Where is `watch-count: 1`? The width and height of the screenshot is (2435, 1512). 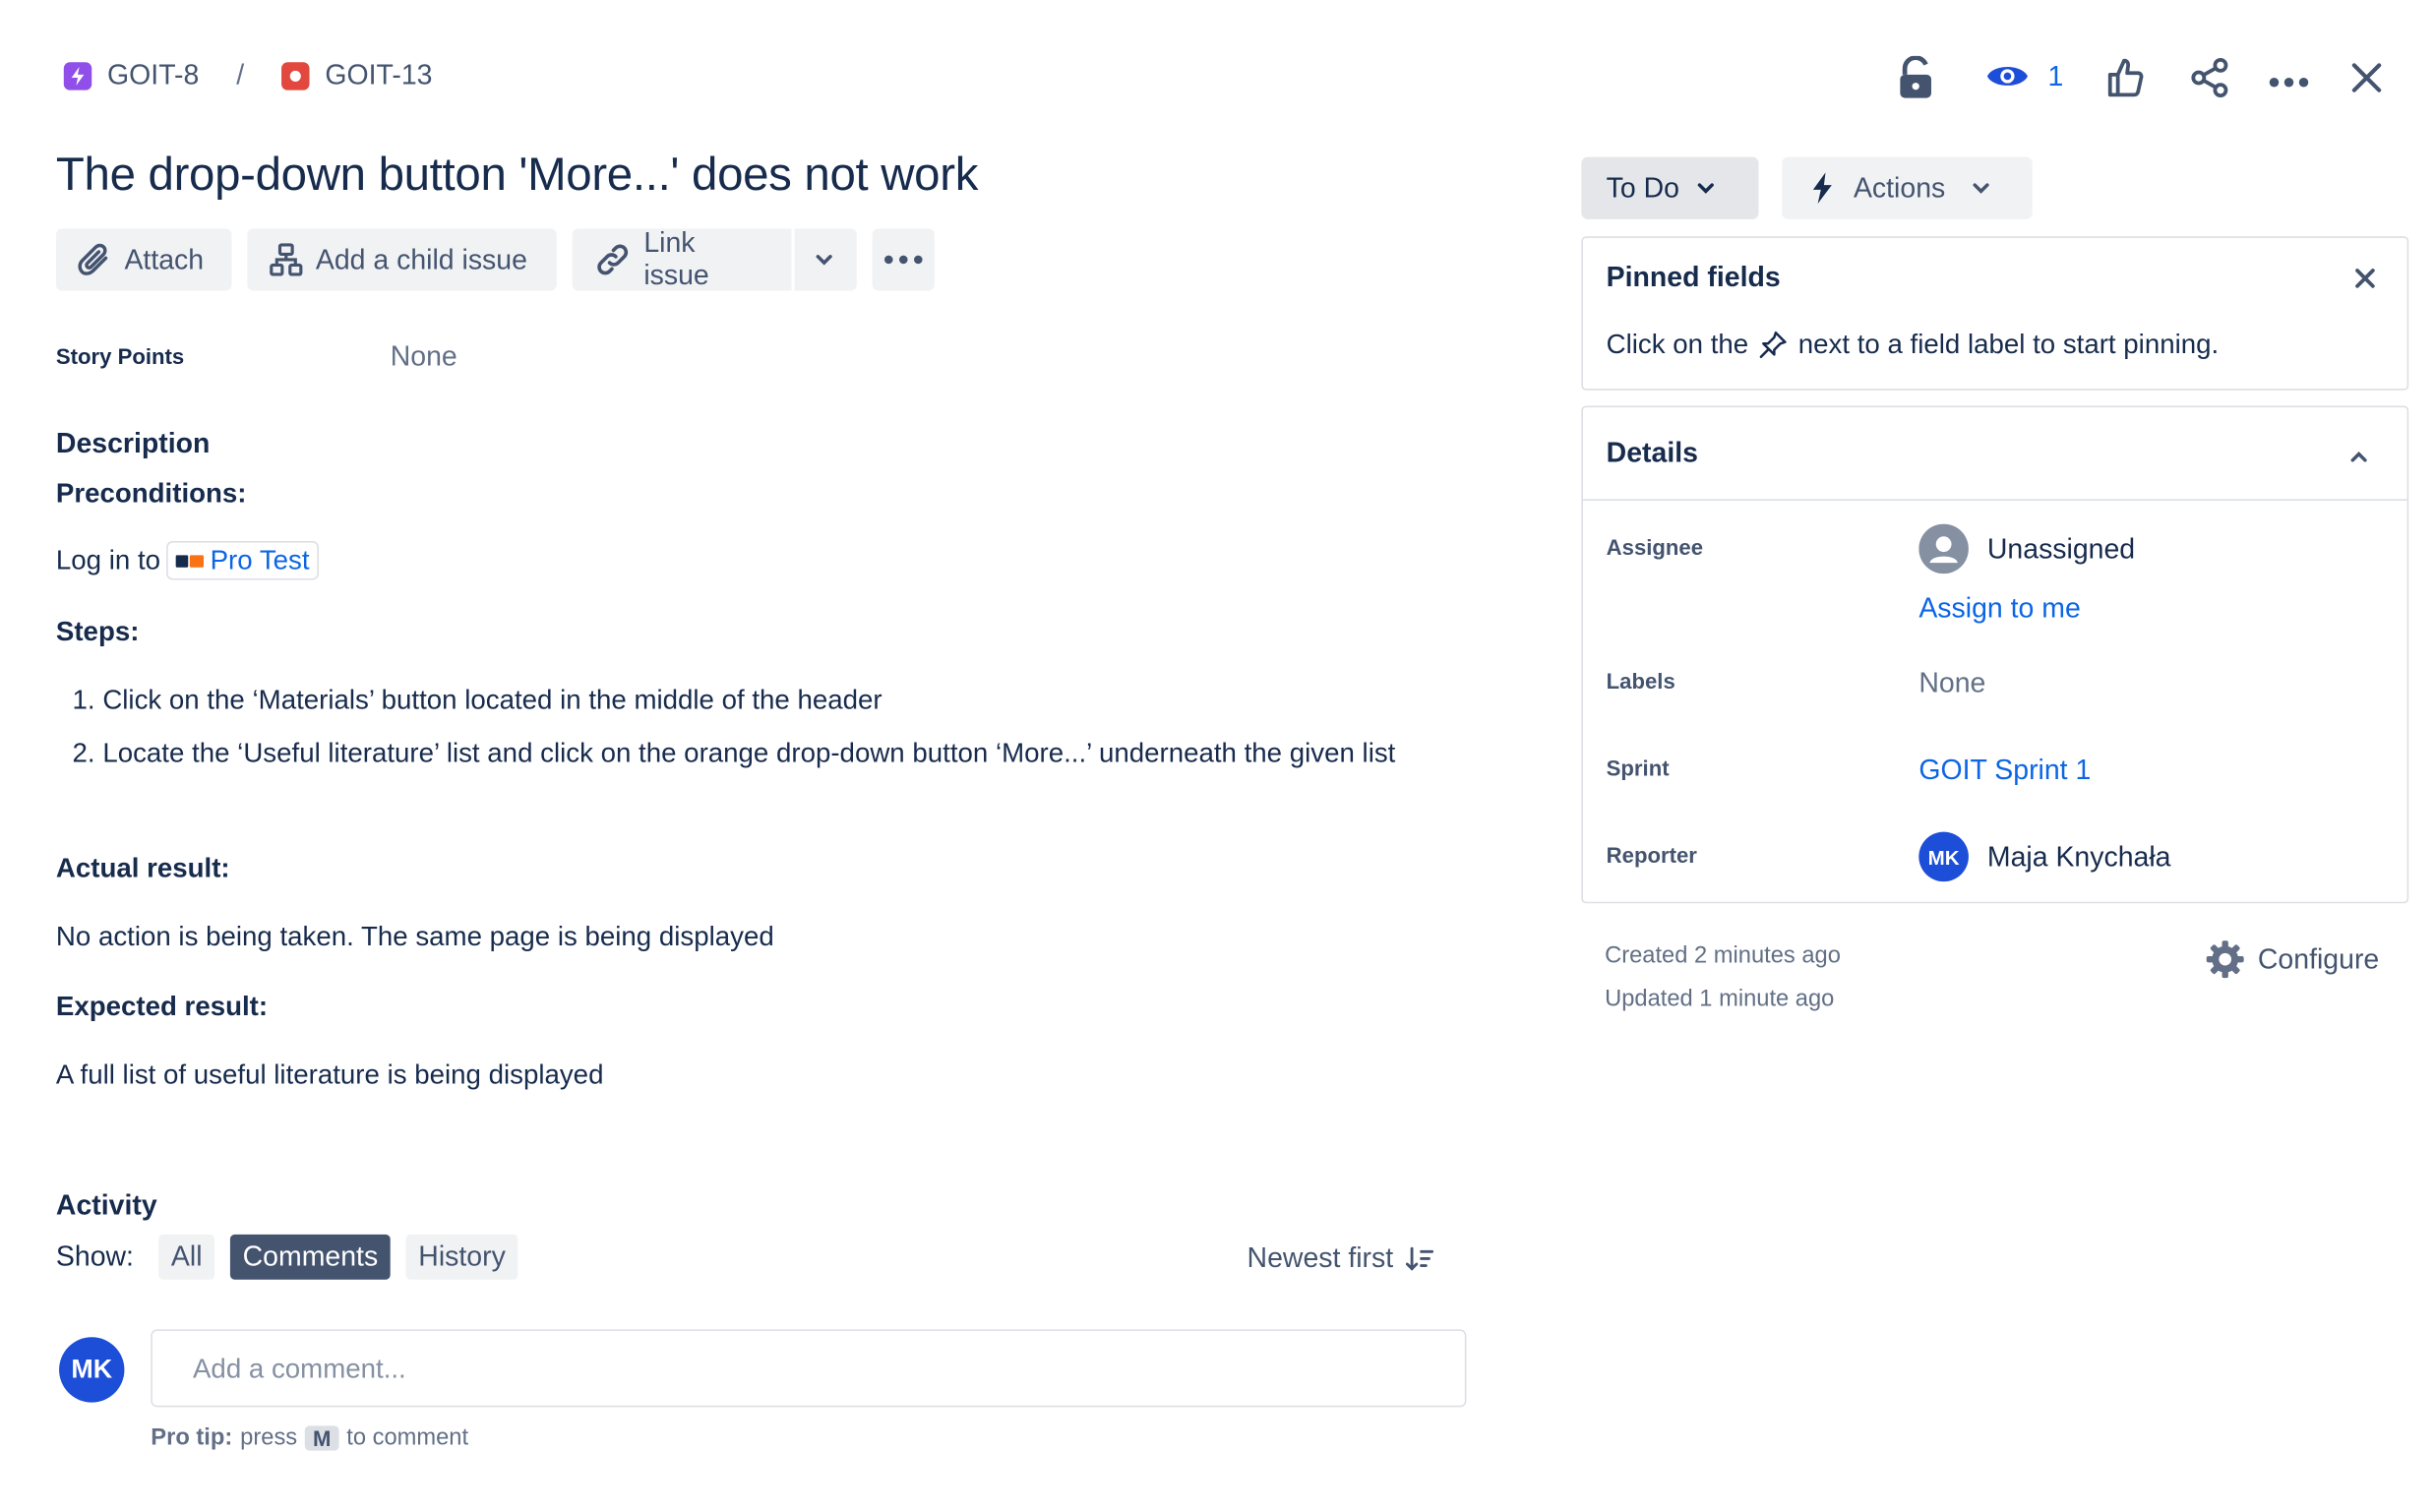 watch-count: 1 is located at coordinates (2055, 75).